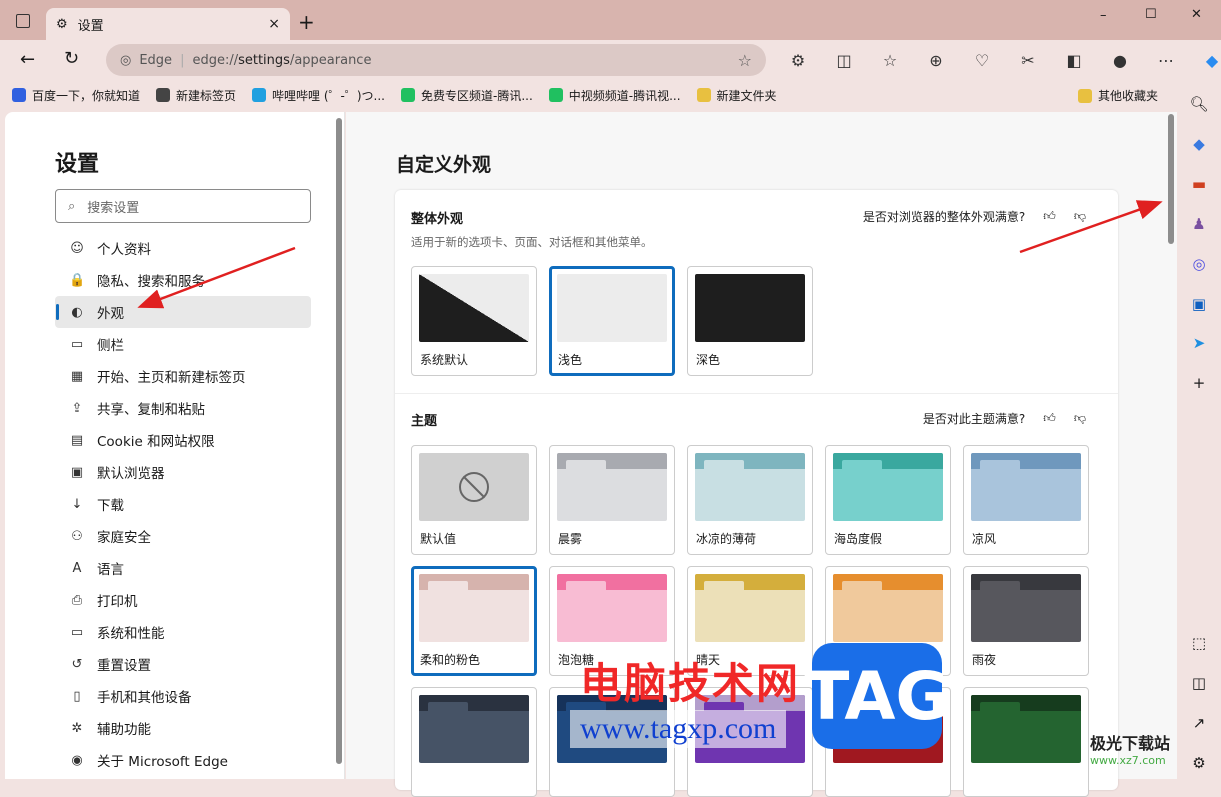 The width and height of the screenshot is (1221, 797). Describe the element at coordinates (1199, 264) in the screenshot. I see `microsoft365-icon: ◎` at that location.